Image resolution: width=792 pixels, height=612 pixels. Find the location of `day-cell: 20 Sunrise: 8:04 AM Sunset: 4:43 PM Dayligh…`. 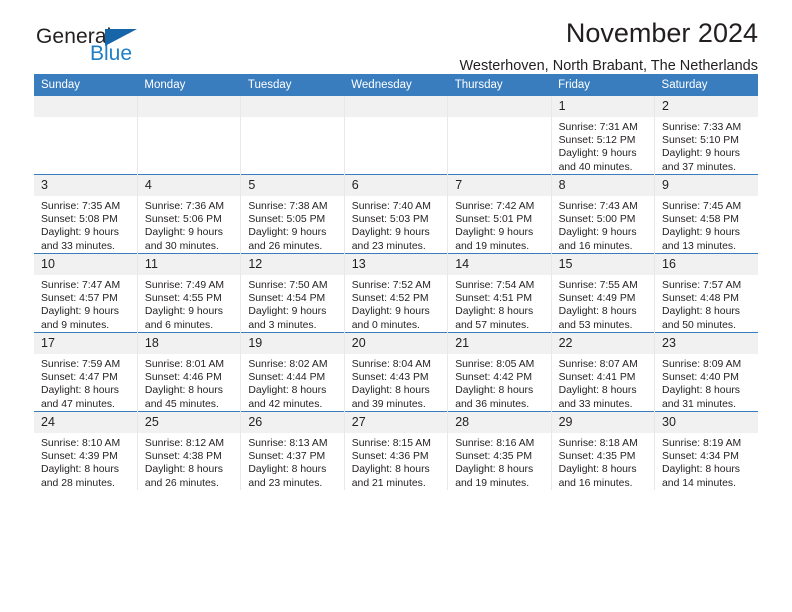

day-cell: 20 Sunrise: 8:04 AM Sunset: 4:43 PM Dayligh… is located at coordinates (395, 372).